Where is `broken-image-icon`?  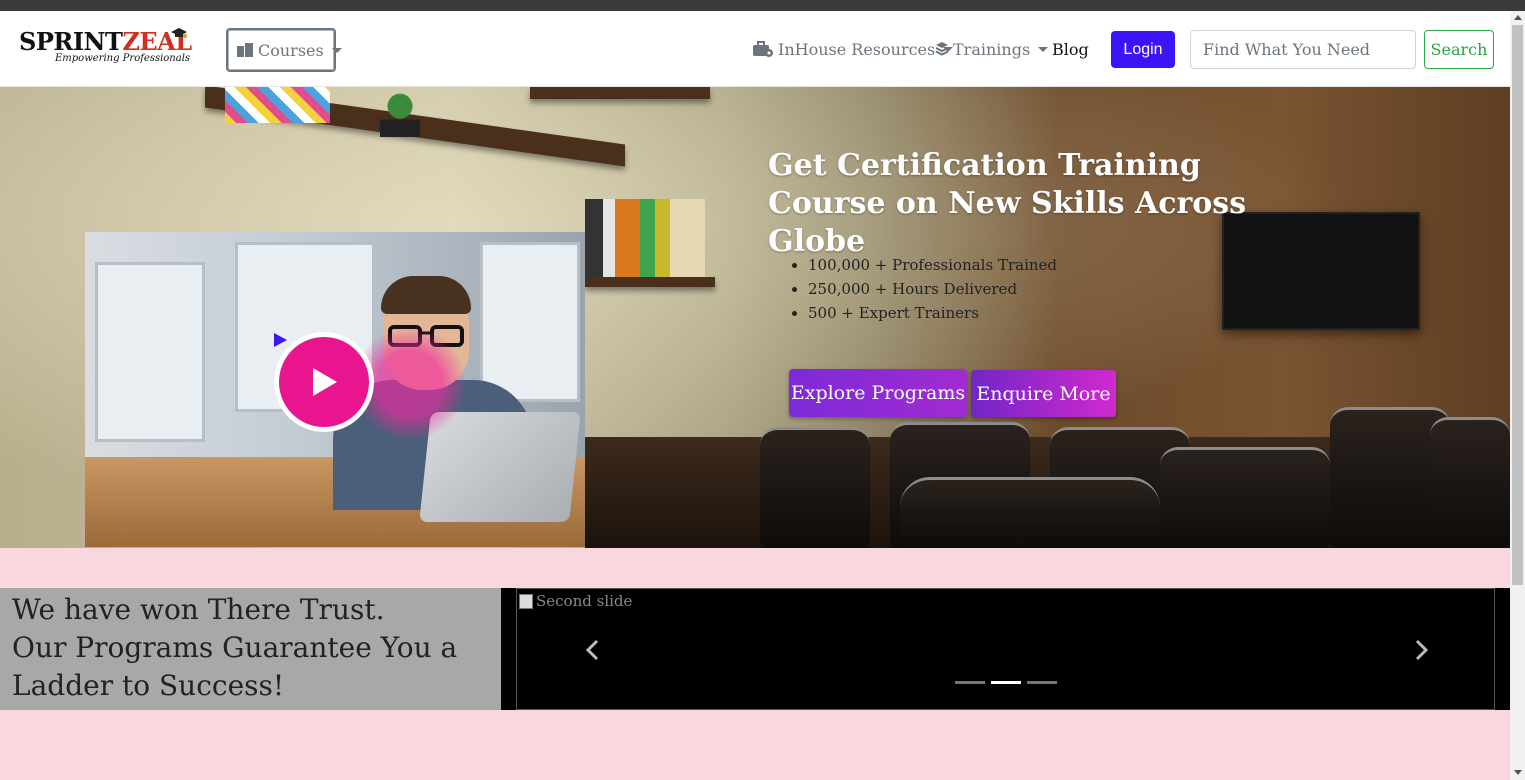
broken-image-icon is located at coordinates (526, 601).